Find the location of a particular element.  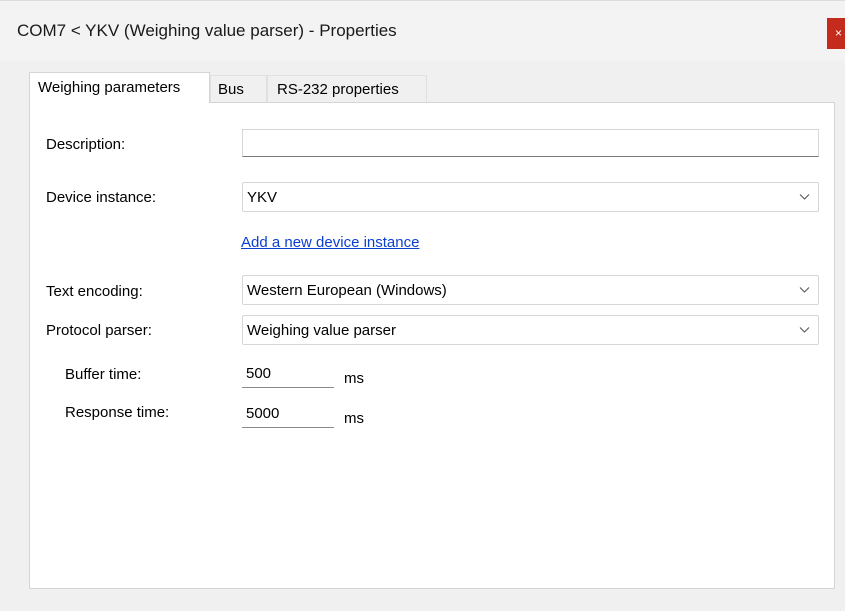

protocol-parser-label: Protocol parser: is located at coordinates (99, 330).